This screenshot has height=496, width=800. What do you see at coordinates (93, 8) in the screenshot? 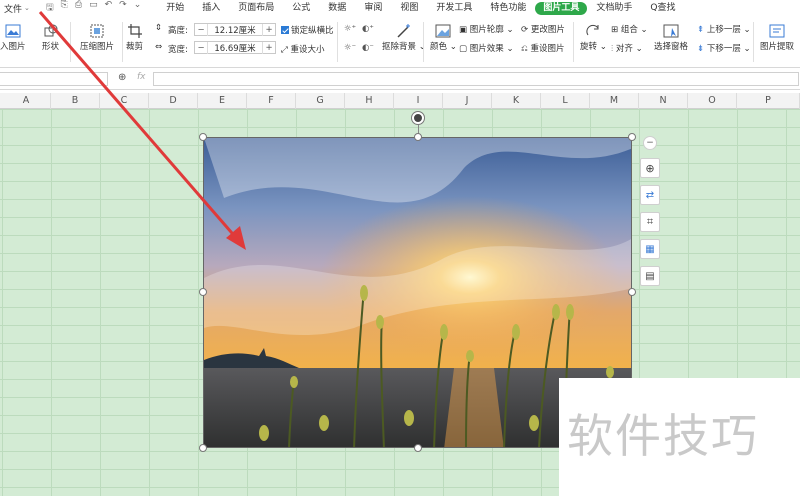
I see `print-preview-icon: ▭` at bounding box center [93, 8].